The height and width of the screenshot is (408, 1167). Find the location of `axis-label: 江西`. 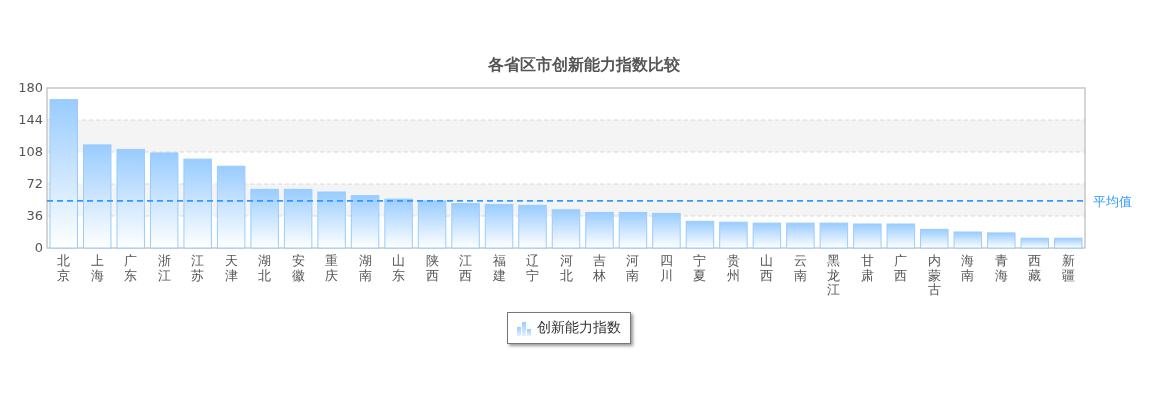

axis-label: 江西 is located at coordinates (466, 268).